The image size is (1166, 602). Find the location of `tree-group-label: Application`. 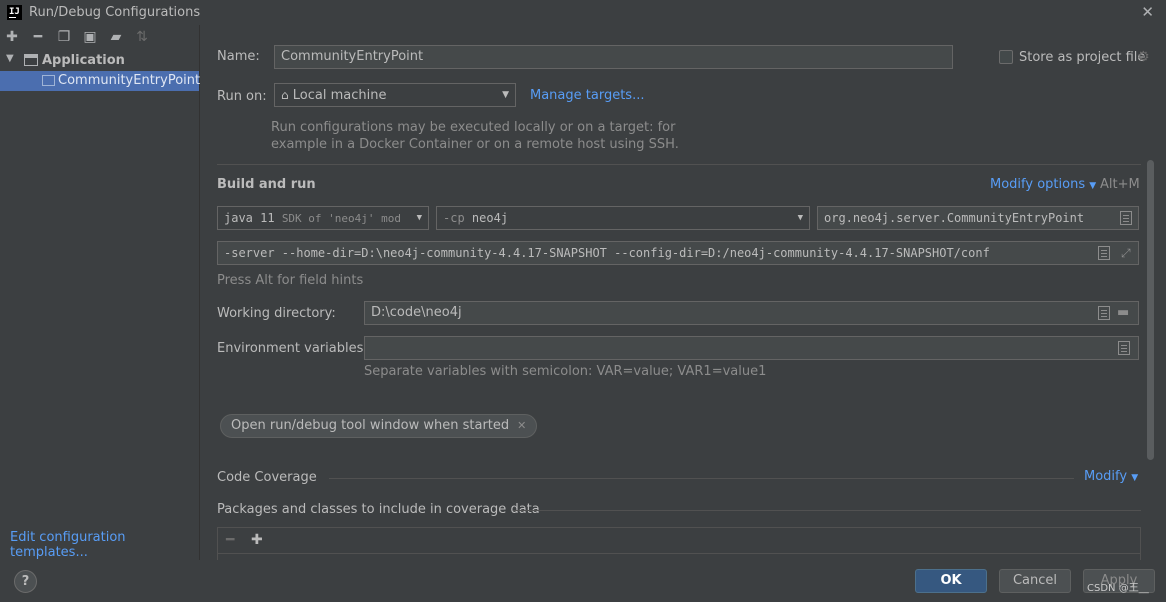

tree-group-label: Application is located at coordinates (83, 60).